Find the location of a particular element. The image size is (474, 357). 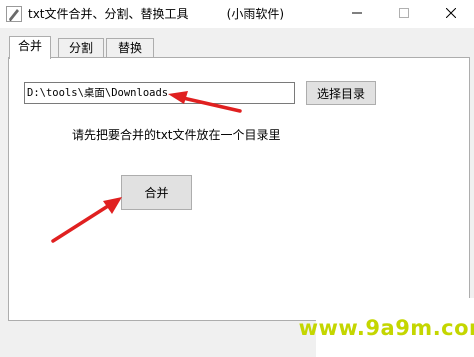

minimize-button is located at coordinates (357, 14).